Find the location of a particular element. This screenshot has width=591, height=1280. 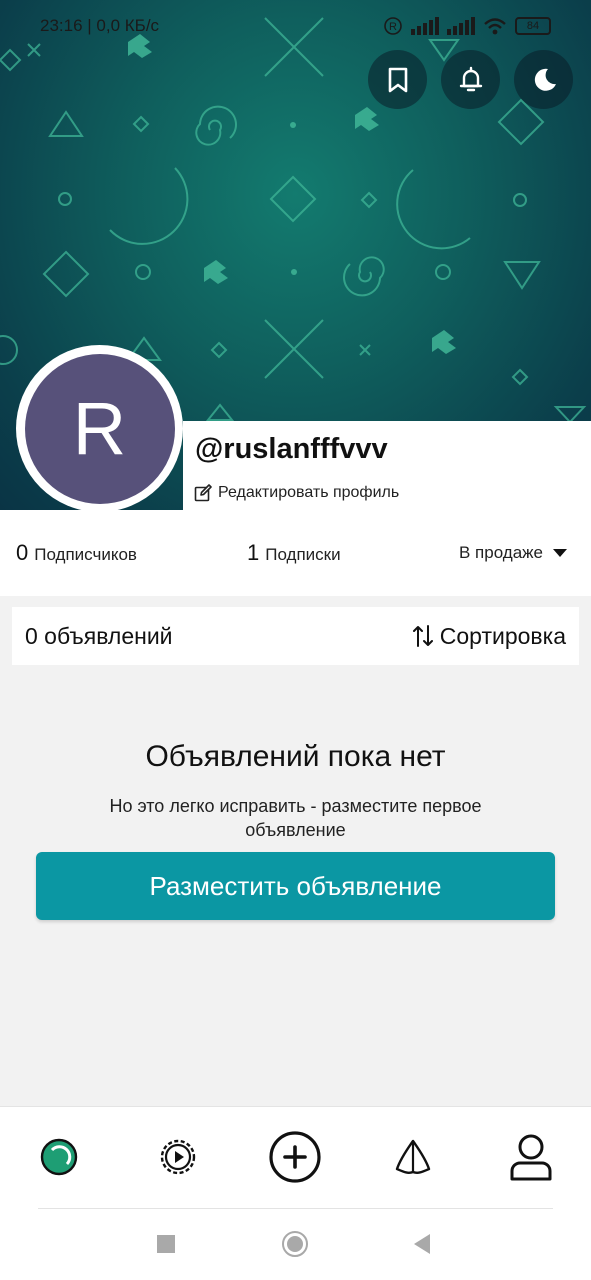

sort-button: Сортировка is located at coordinates (489, 636).